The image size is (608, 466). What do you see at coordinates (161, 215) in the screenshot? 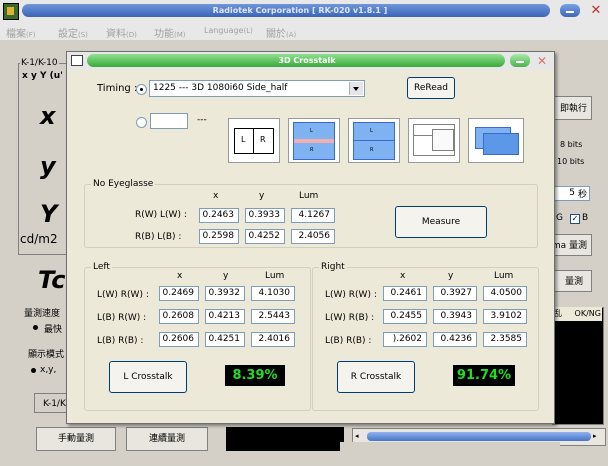
I see `row-label: R(W) L(W) :` at bounding box center [161, 215].